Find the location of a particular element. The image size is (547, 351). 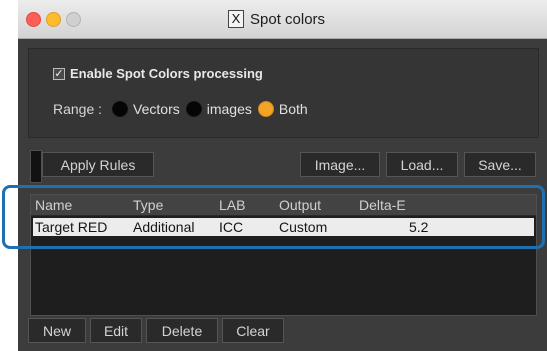

range-option-vectors: Vectors is located at coordinates (146, 109).